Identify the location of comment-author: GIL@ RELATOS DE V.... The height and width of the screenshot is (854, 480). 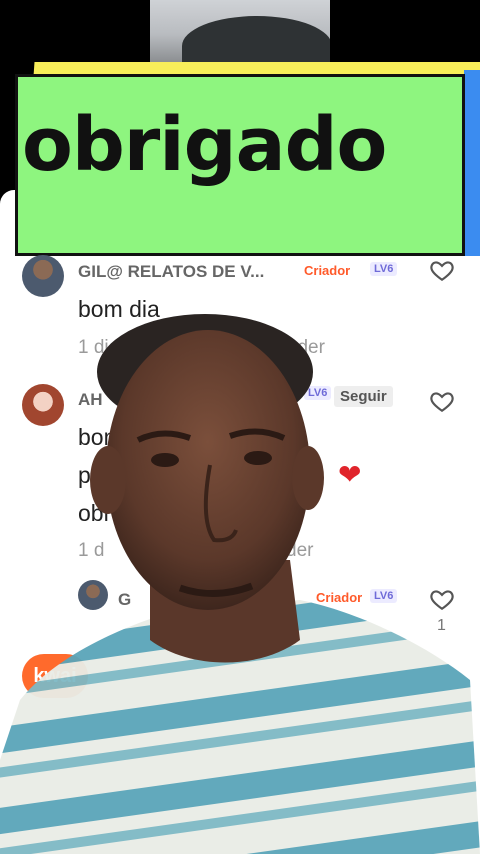
(171, 272).